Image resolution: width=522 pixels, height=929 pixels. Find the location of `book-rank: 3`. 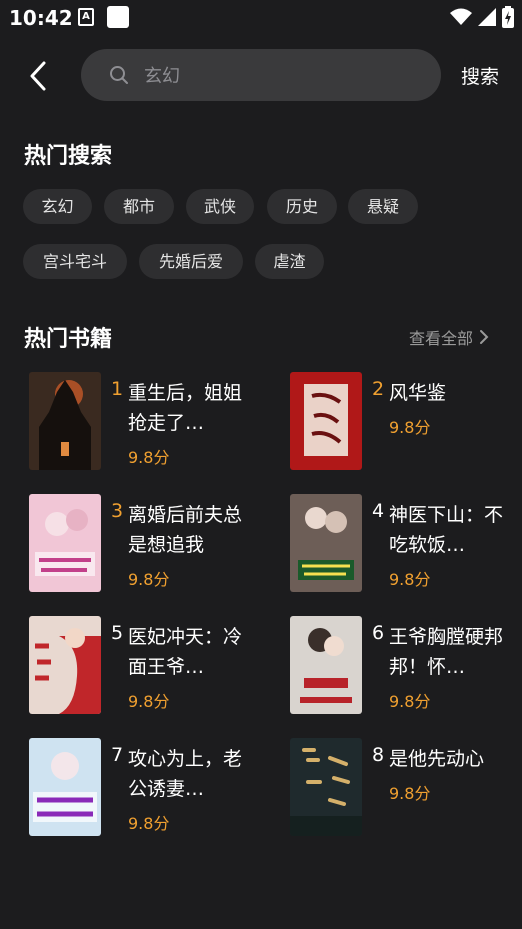

book-rank: 3 is located at coordinates (117, 511).